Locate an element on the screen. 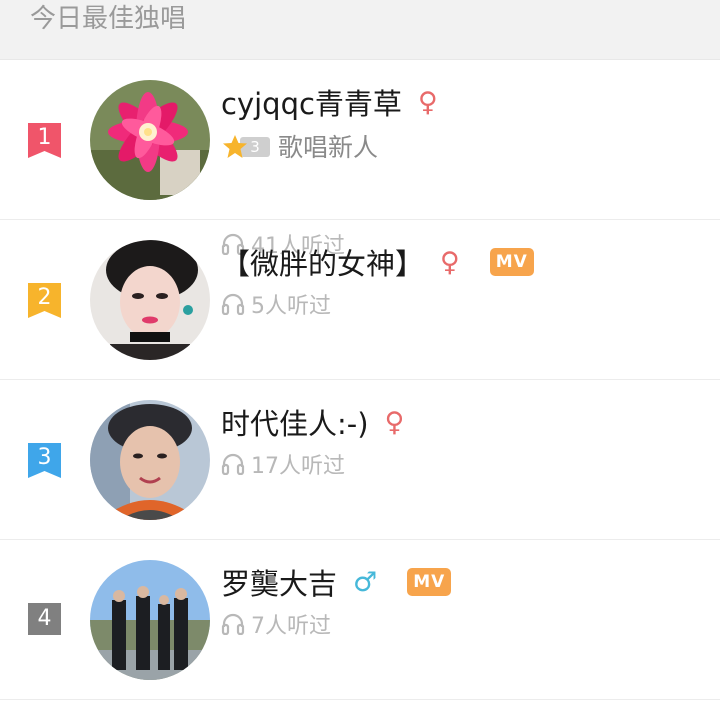  singer-name: 【微胖的女神】 is located at coordinates (322, 262).